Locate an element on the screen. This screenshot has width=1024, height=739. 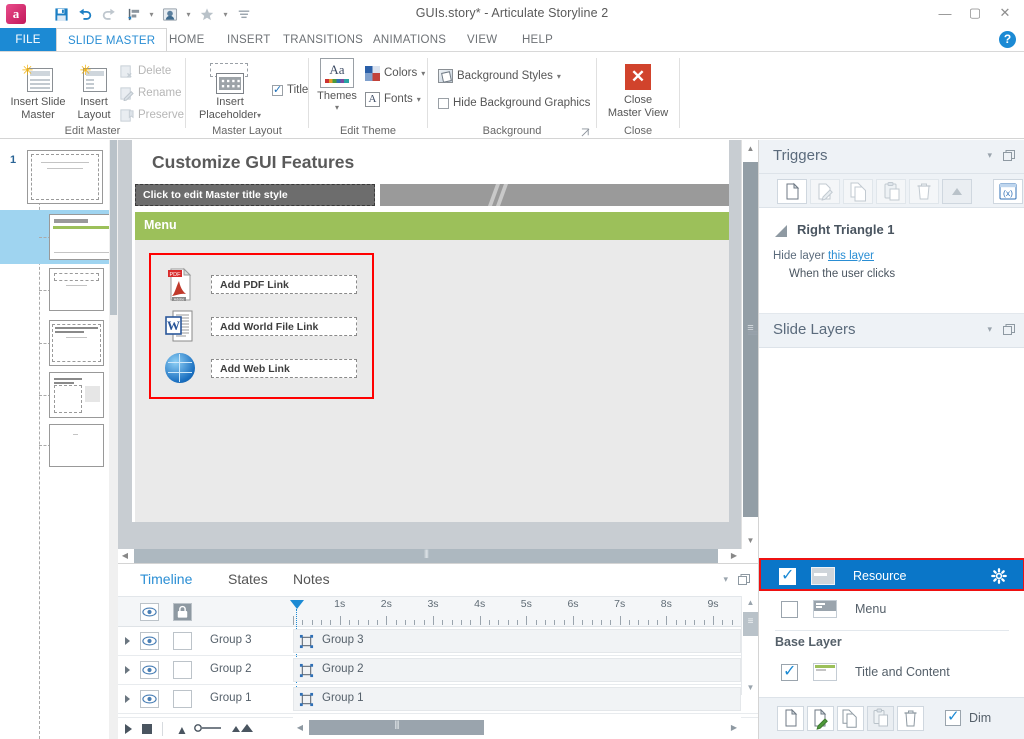
maximize-button: ▢ is located at coordinates (975, 13).